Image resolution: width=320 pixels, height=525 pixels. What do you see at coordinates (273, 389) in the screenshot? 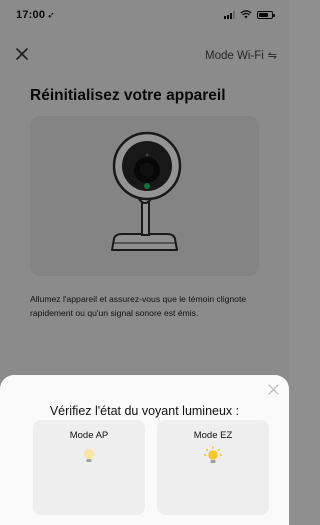
I see `close-icon` at bounding box center [273, 389].